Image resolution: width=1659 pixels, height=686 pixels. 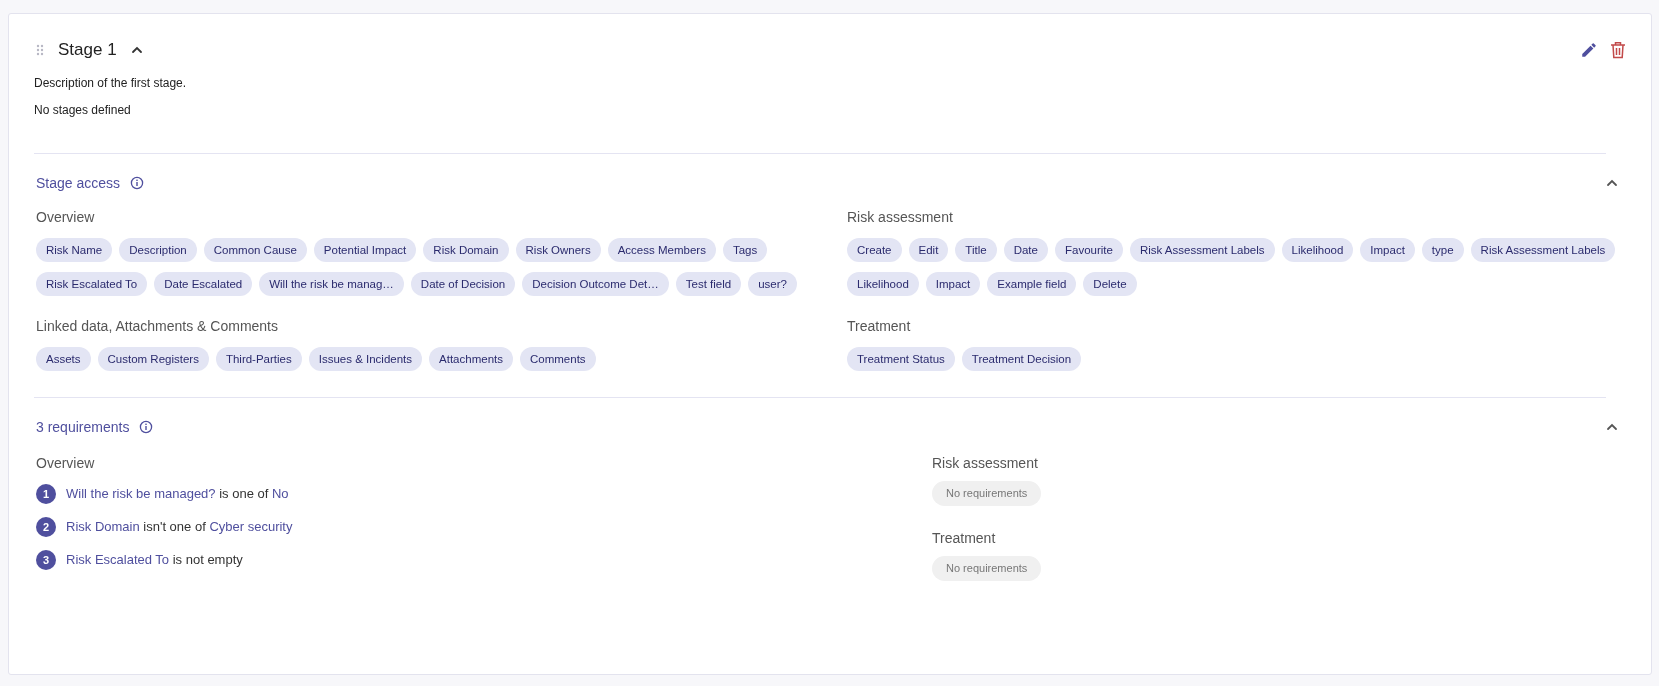 I want to click on requirement-text: Will the risk be managed? is one of No, so click(x=177, y=494).